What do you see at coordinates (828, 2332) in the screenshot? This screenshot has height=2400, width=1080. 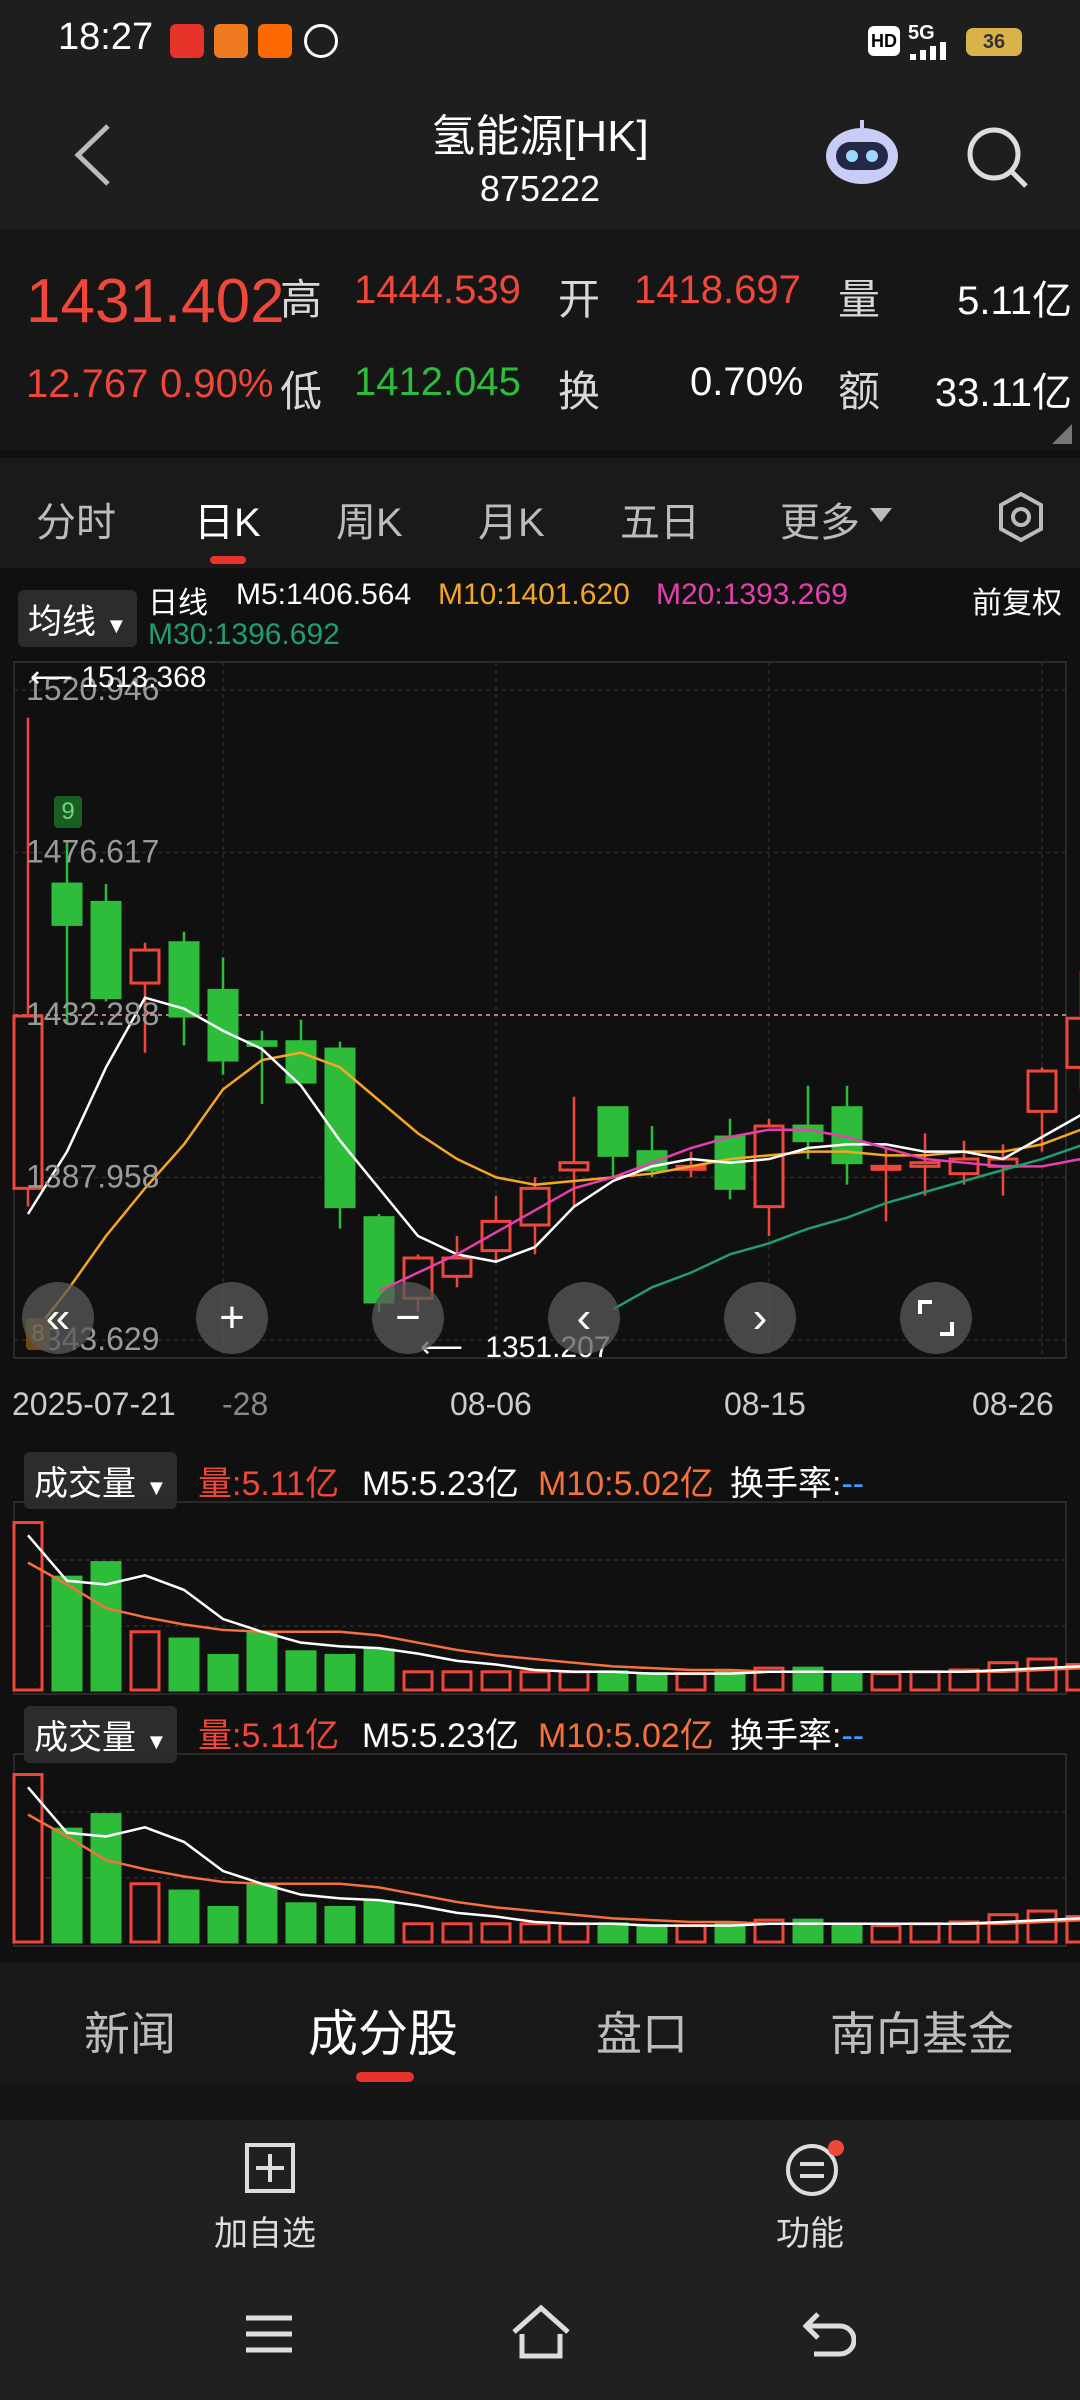 I see `back-nav-icon` at bounding box center [828, 2332].